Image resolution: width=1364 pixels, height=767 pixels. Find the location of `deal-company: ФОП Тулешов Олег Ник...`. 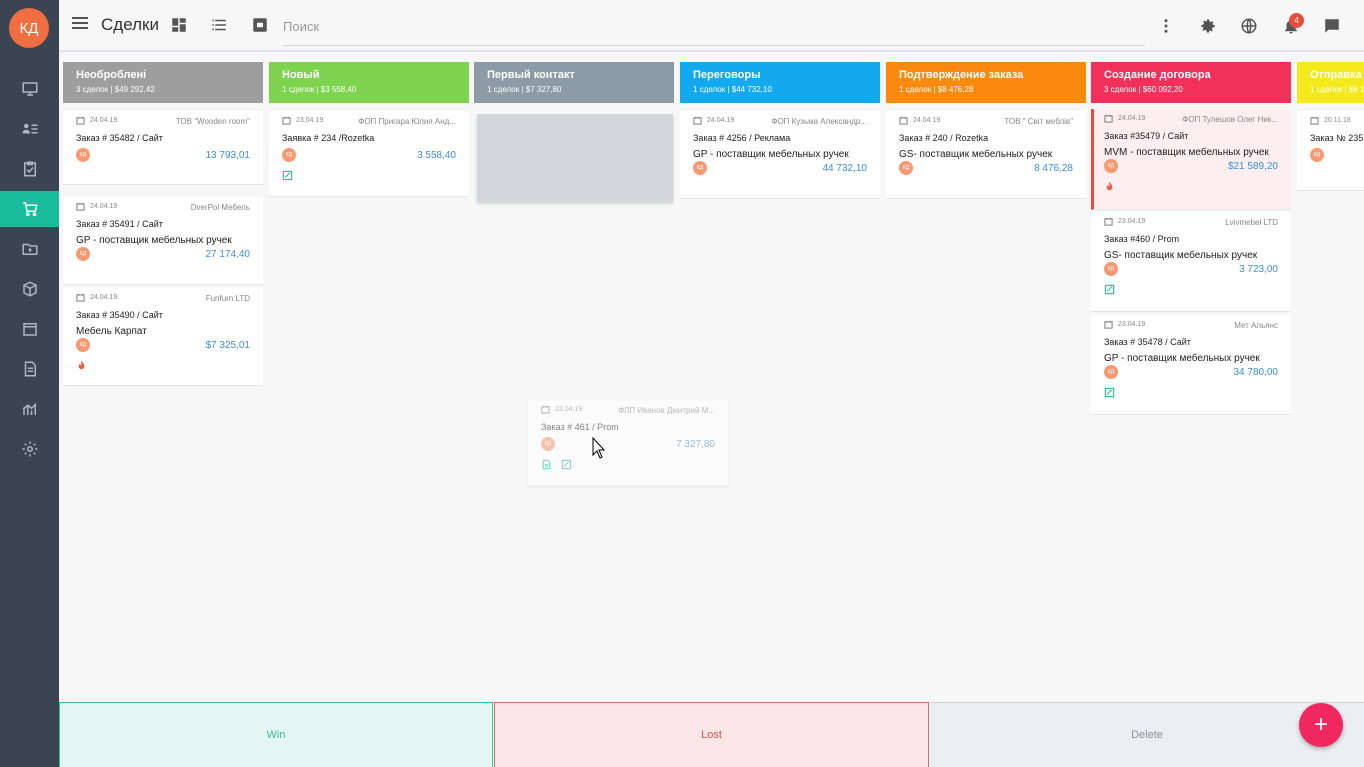

deal-company: ФОП Тулешов Олег Ник... is located at coordinates (1230, 119).